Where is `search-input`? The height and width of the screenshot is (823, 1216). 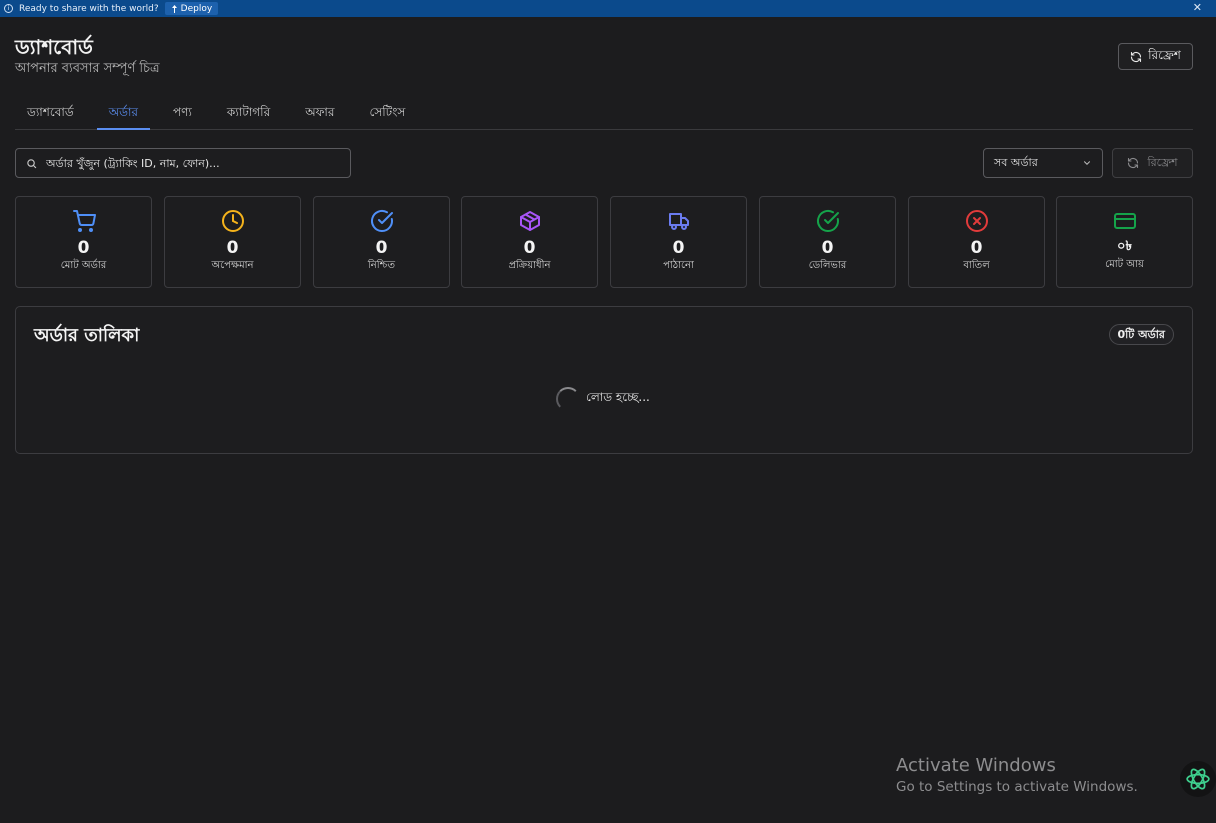 search-input is located at coordinates (191, 163).